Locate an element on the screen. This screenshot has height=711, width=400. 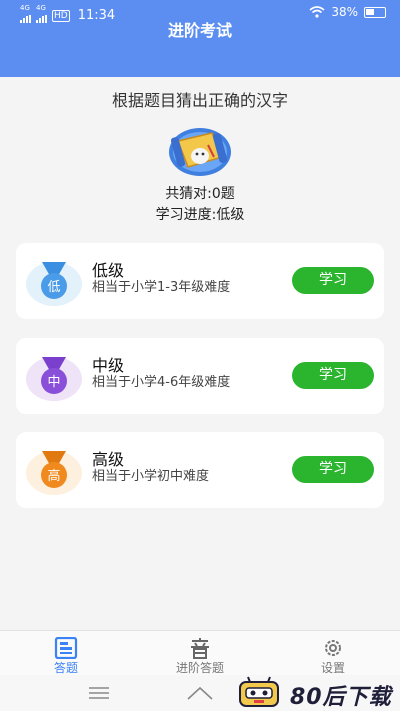
app-header: 4G 4G HD 11:34 38% 进阶考试 is located at coordinates (200, 38).